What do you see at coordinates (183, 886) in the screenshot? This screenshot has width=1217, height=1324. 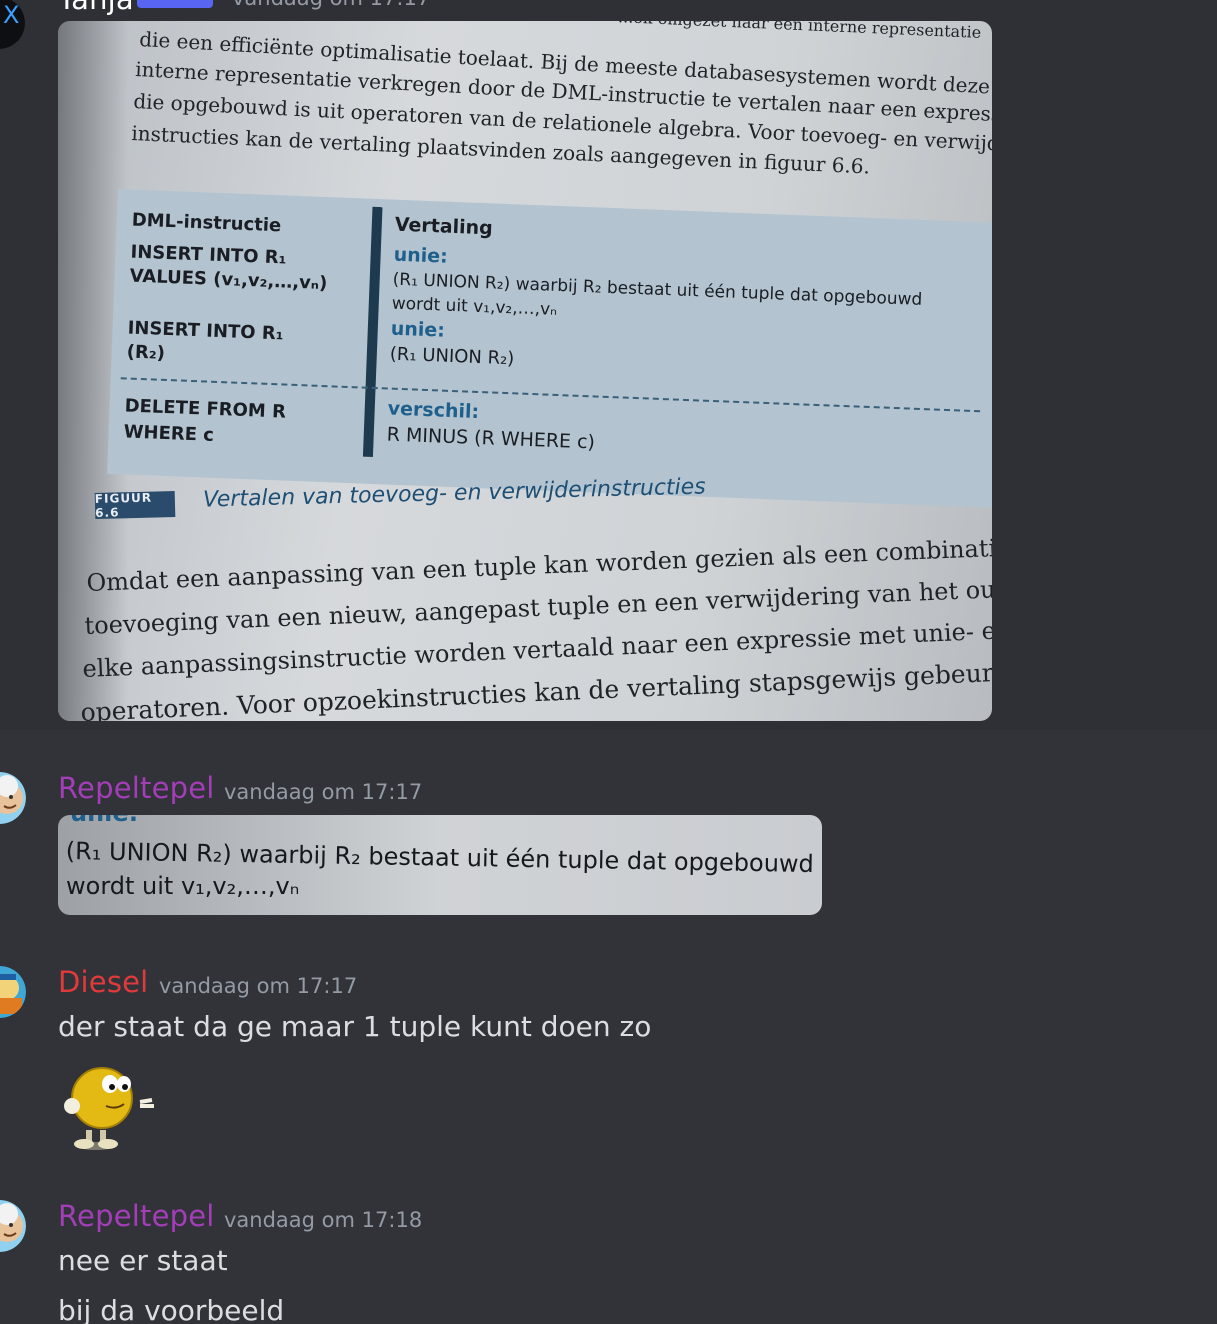 I see `crop-text-line: wordt uit v₁,v₂,…,vₙ` at bounding box center [183, 886].